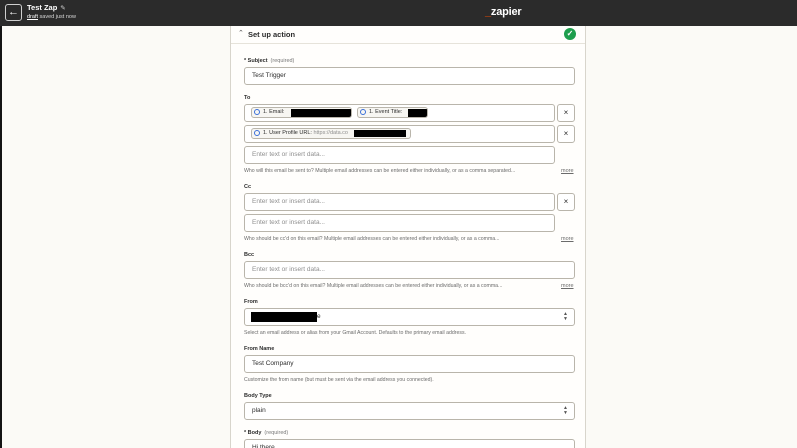 The height and width of the screenshot is (448, 797). What do you see at coordinates (272, 34) in the screenshot?
I see `panel-title: Set up action` at bounding box center [272, 34].